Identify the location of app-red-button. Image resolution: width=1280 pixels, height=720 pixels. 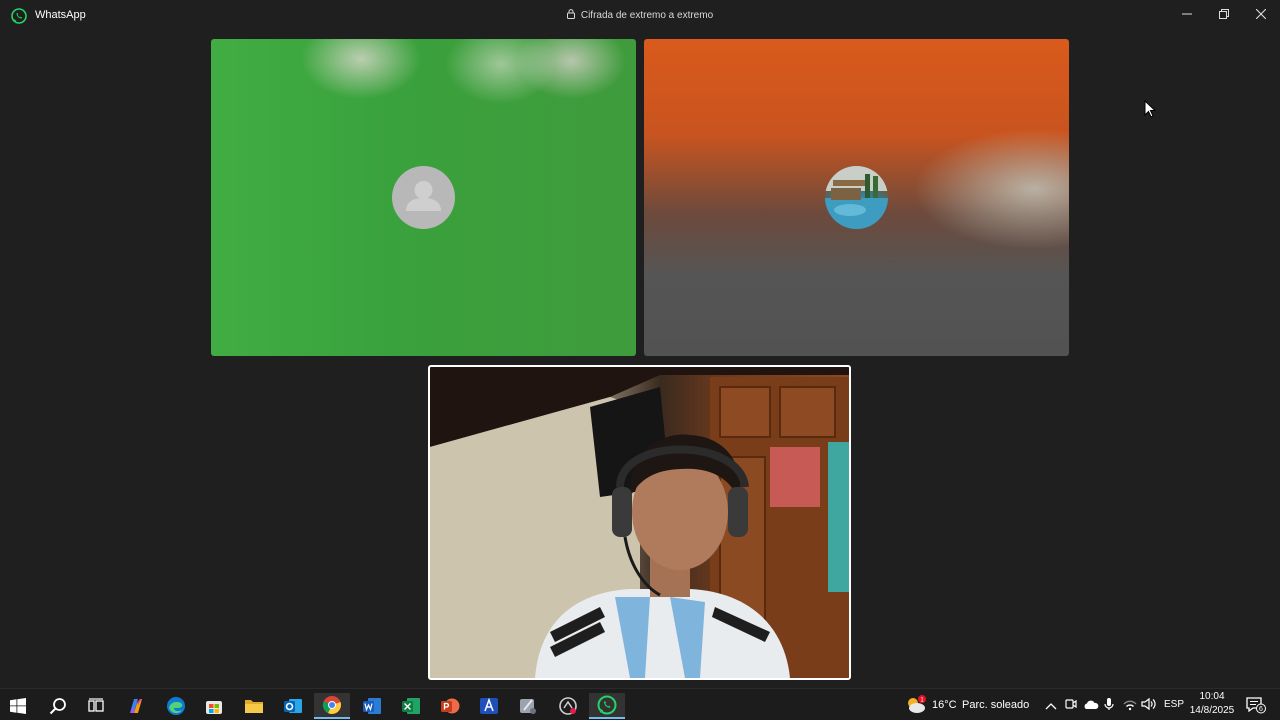
(568, 706).